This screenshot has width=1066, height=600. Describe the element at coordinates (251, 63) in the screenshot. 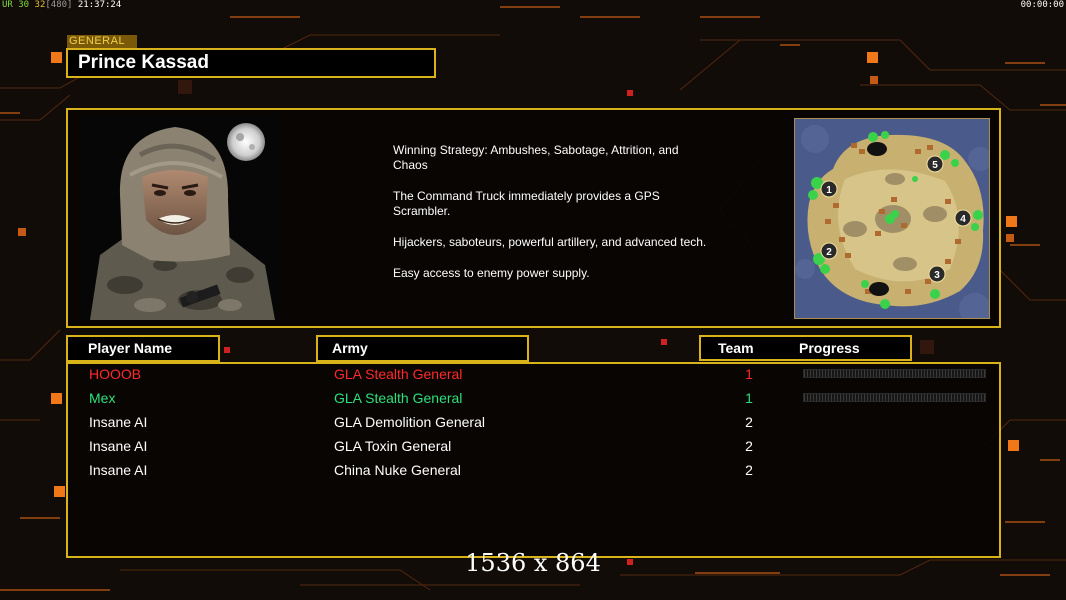

I see `general-name: Prince Kassad` at that location.